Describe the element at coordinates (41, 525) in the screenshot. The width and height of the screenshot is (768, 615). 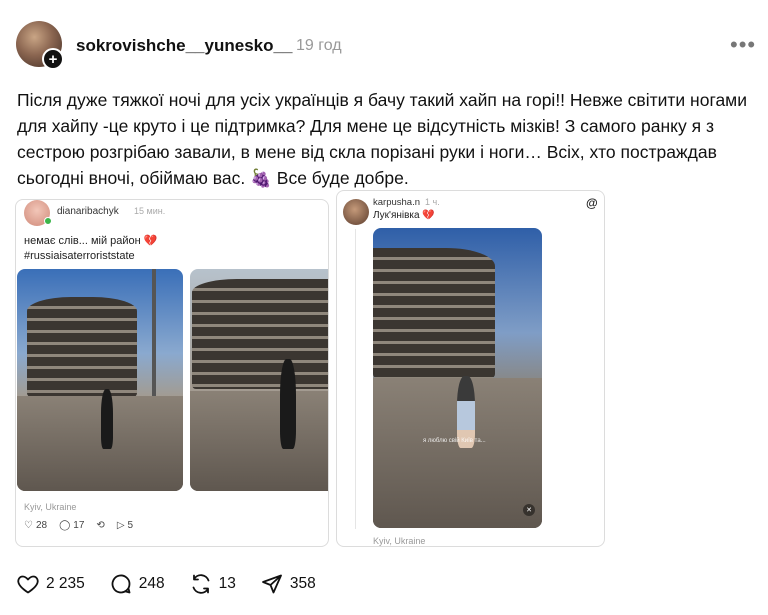
I see `embed-likes-count: 28` at that location.